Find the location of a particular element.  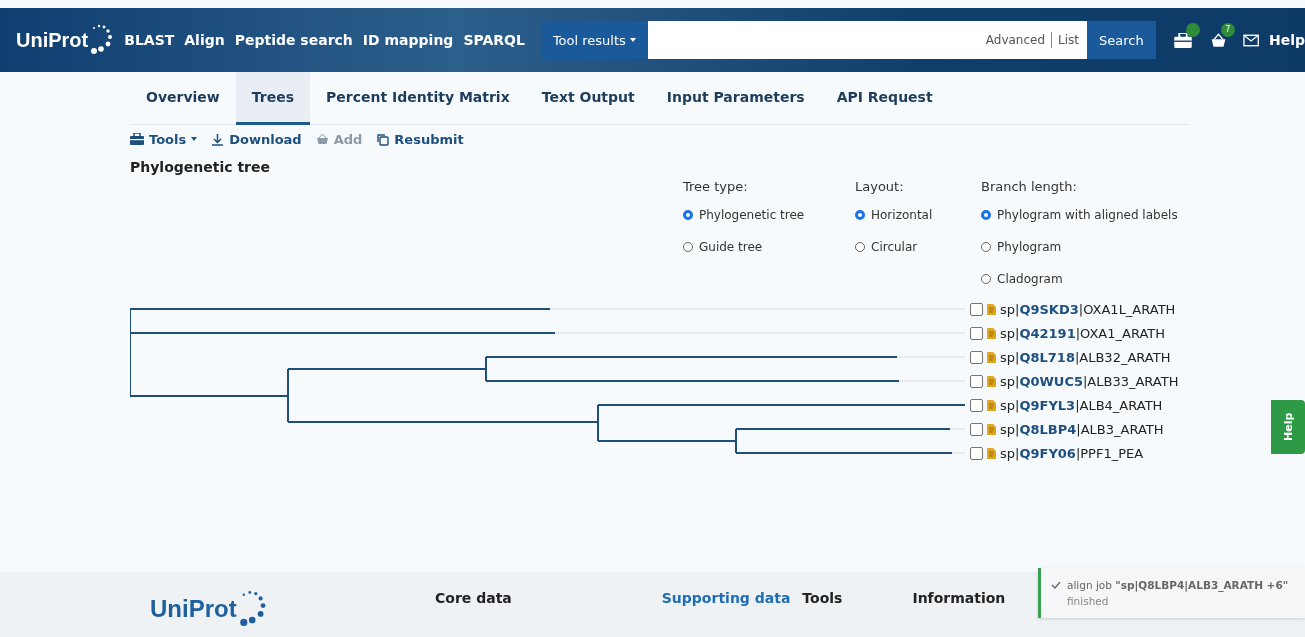

nav-link: SPARQL is located at coordinates (494, 40).